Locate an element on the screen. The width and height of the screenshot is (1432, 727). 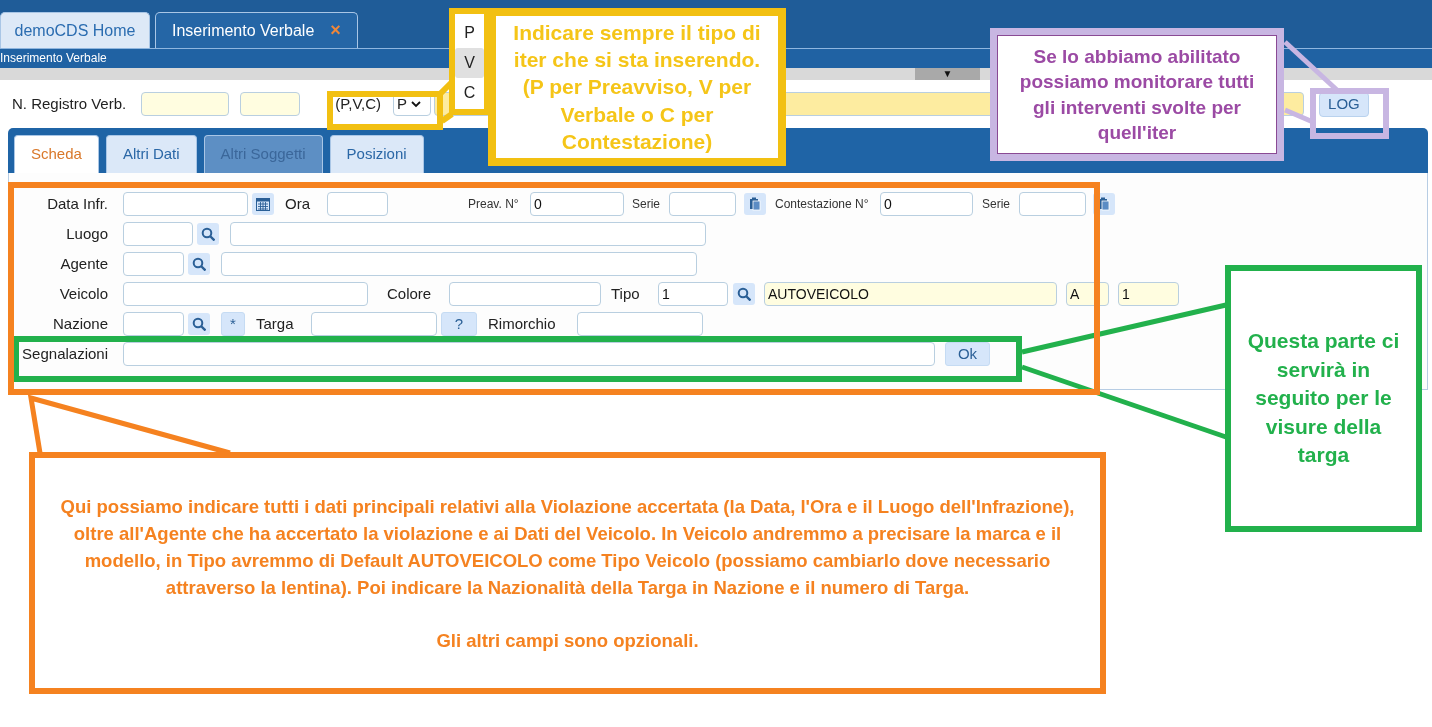
callout-text: Qui possiamo indicare tutti i dati principali relativi alla Violazione accertata (la Data, l'Ora e il Luogo dell'Infrazione), oltre all'Agente che ha accertato la violazione e ai Dati del Veicolo. In Veicolo andremmo a precisare la marca e il modello, in Tipo avremmo di Default AUTOVEICOLO come Tipo Veicolo (possiamo cambiarlo dove necessario attraverso la lentina). Poi indicare la Nazionalità della Targa in Nazione e il numero di Targa. is located at coordinates (567, 547).